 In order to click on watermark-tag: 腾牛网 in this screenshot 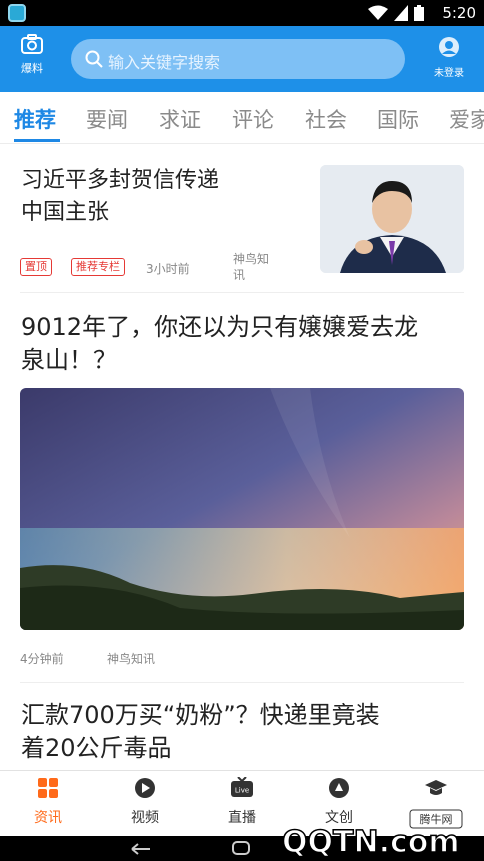, I will do `click(436, 819)`.